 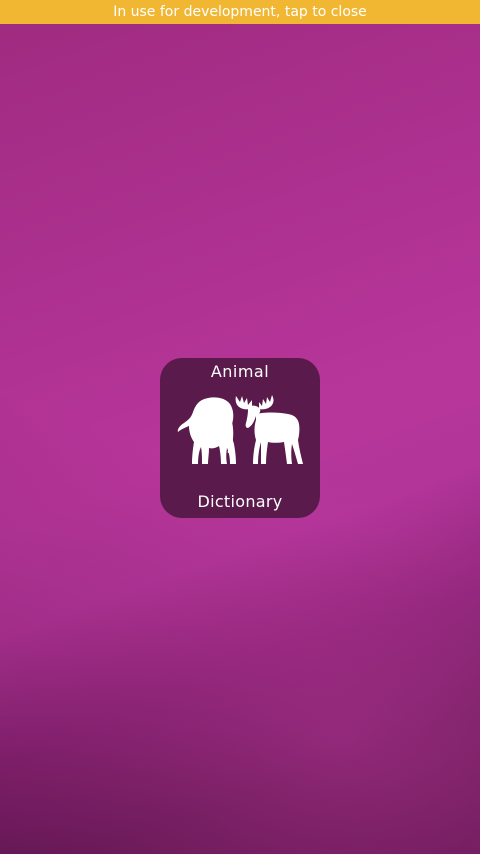 What do you see at coordinates (269, 429) in the screenshot?
I see `moose-icon` at bounding box center [269, 429].